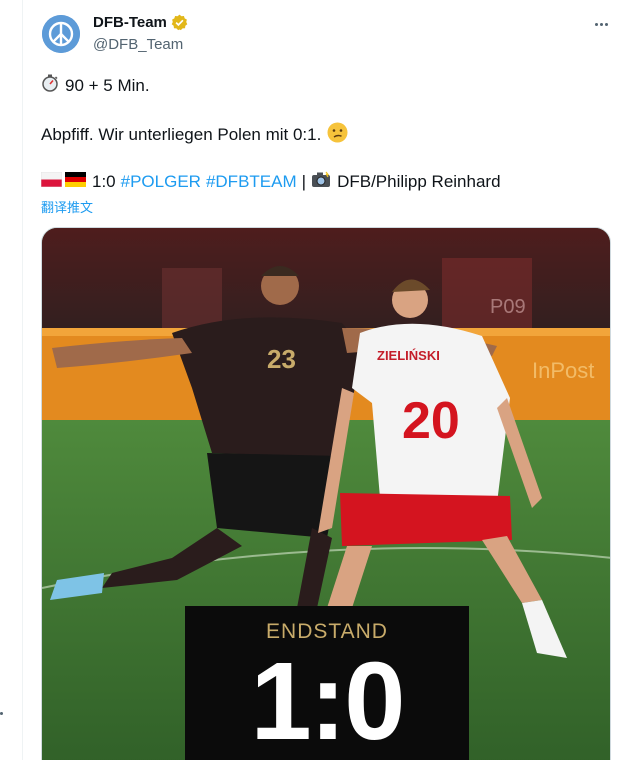 The width and height of the screenshot is (640, 760). Describe the element at coordinates (419, 181) in the screenshot. I see `photo-credit: DFB/Philipp Reinhard` at that location.